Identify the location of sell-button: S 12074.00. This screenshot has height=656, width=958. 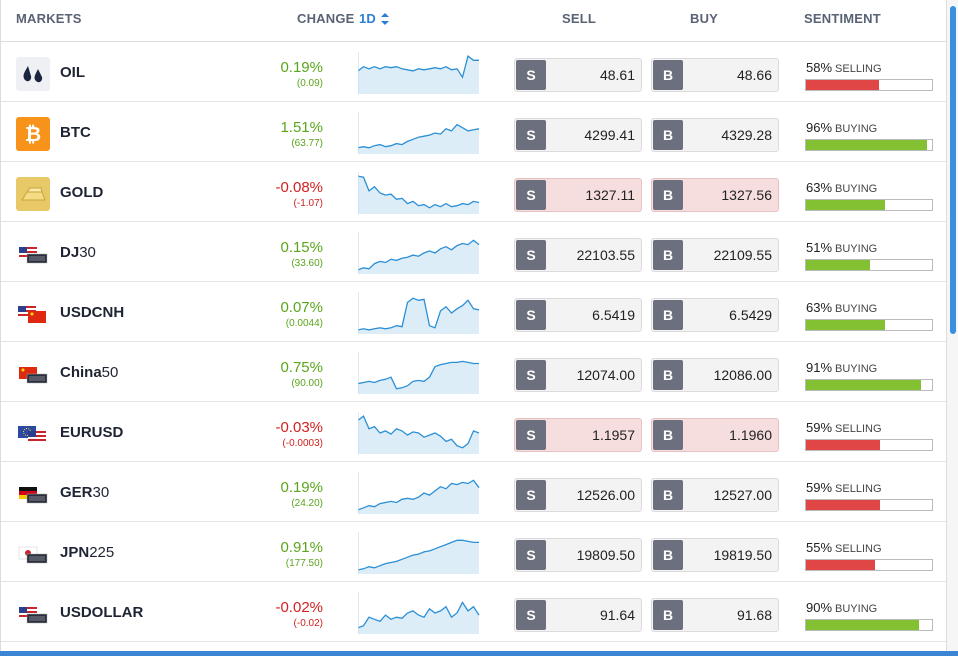
(578, 375).